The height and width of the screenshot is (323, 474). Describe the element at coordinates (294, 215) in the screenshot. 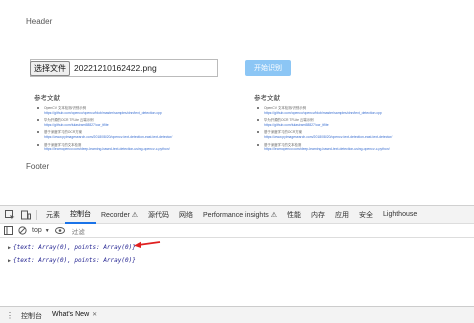

I see `tab-performance: 性能` at that location.